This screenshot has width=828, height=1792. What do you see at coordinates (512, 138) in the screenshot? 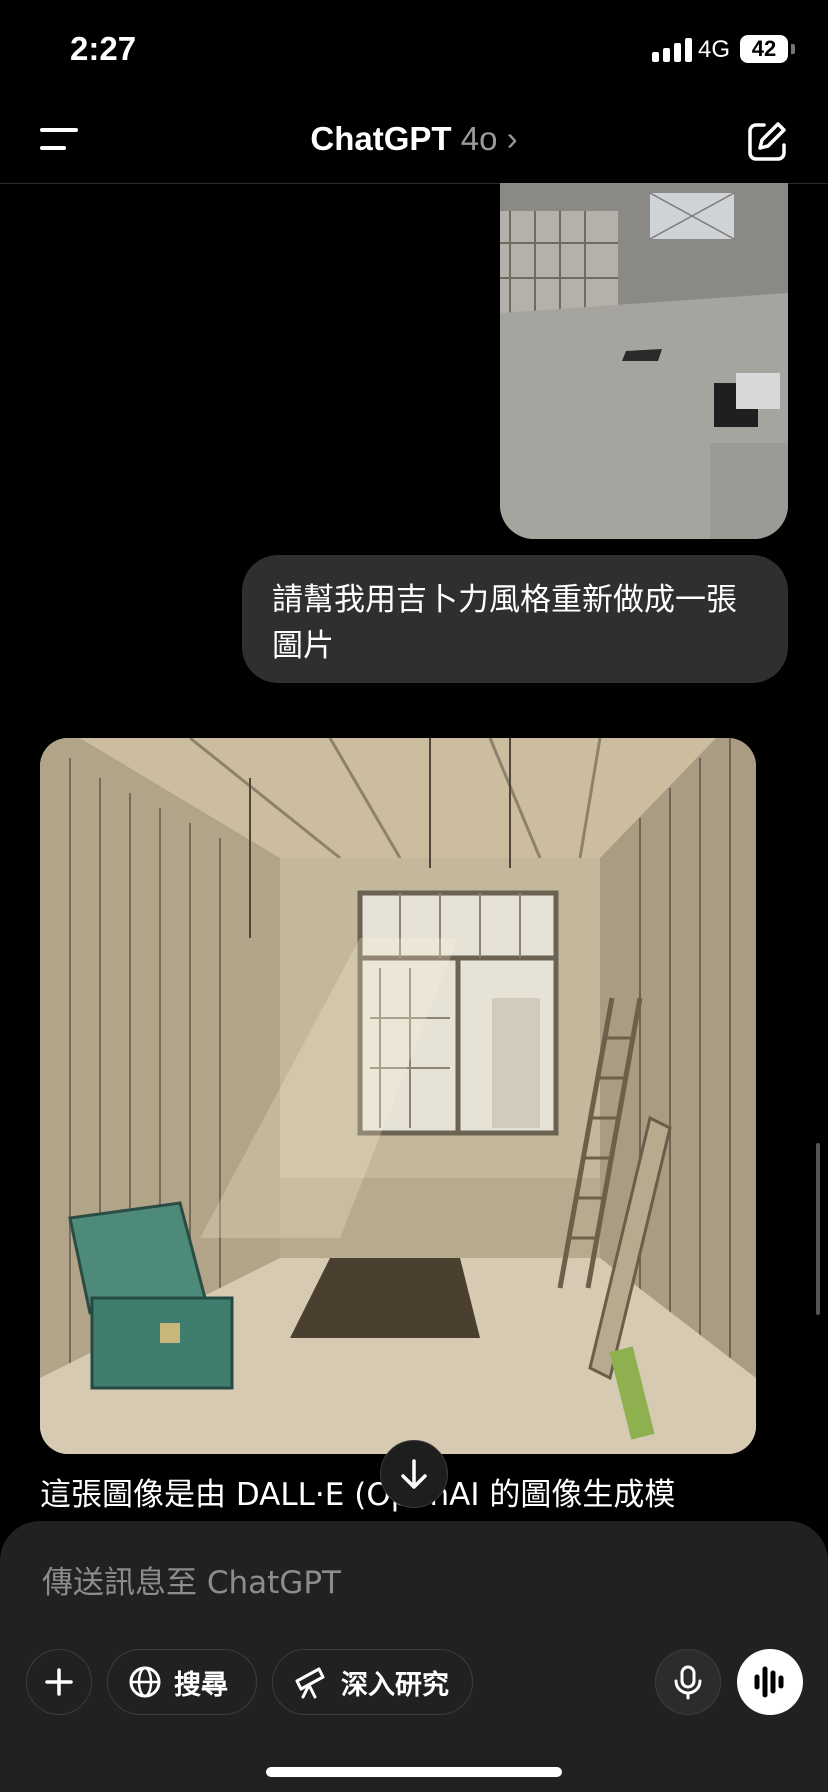
I see `chevron-right-icon: ›` at bounding box center [512, 138].